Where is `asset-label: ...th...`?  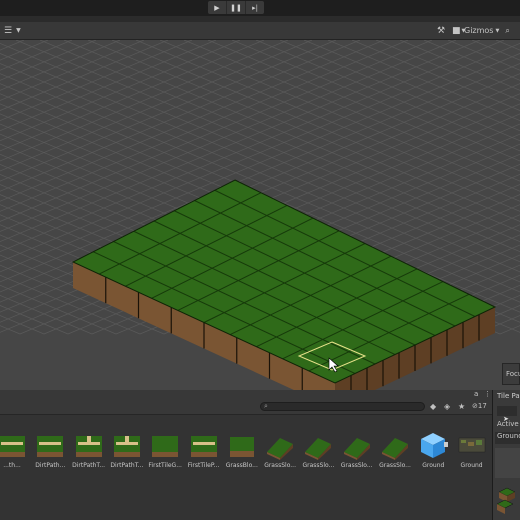 asset-label: ...th... is located at coordinates (12, 465).